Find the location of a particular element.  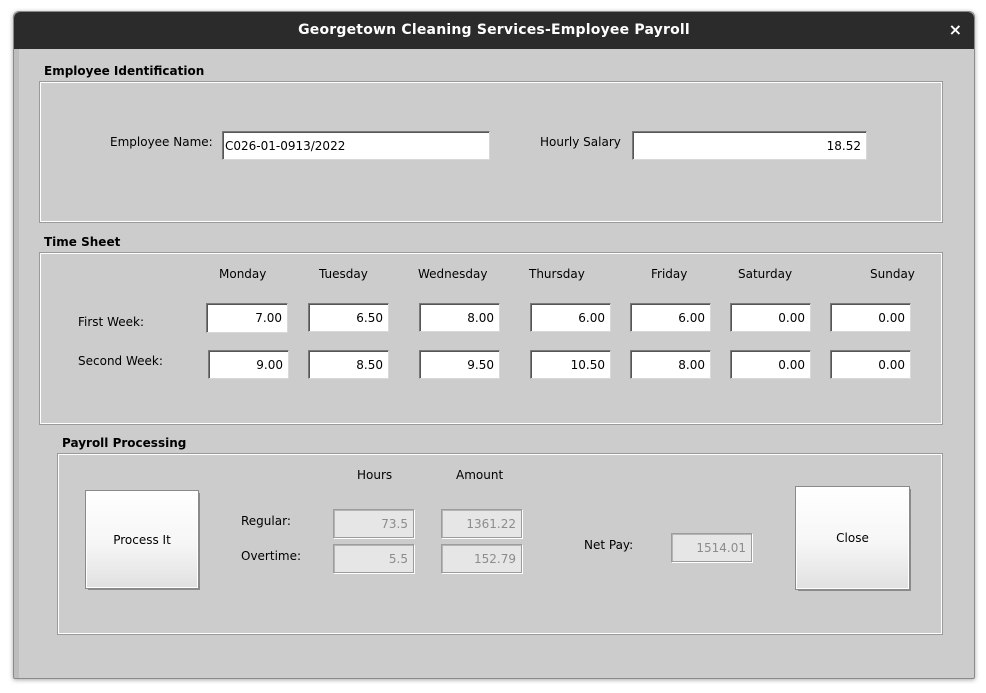

regular-hours-field is located at coordinates (373, 523).